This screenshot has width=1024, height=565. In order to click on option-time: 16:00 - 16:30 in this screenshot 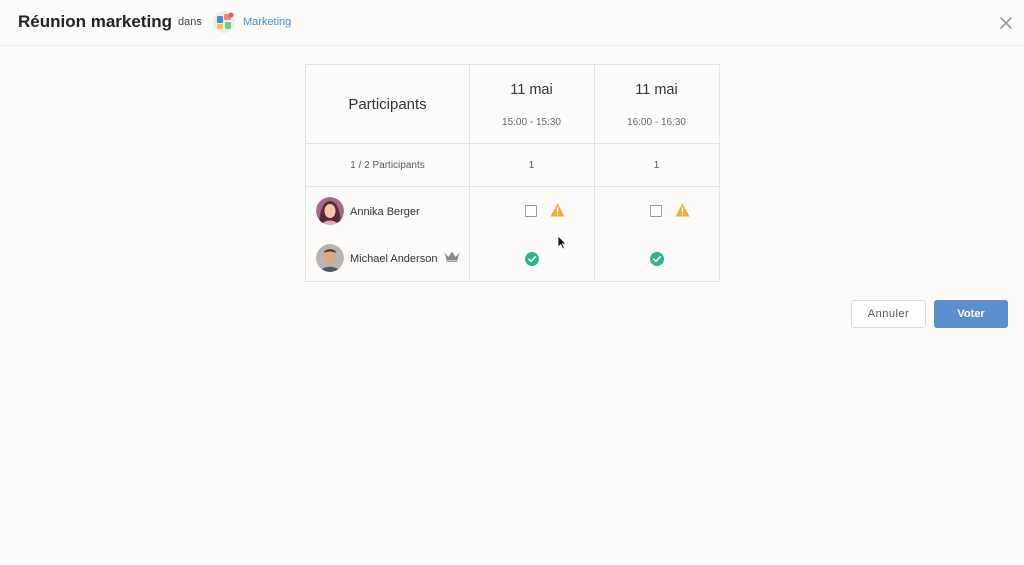, I will do `click(656, 122)`.